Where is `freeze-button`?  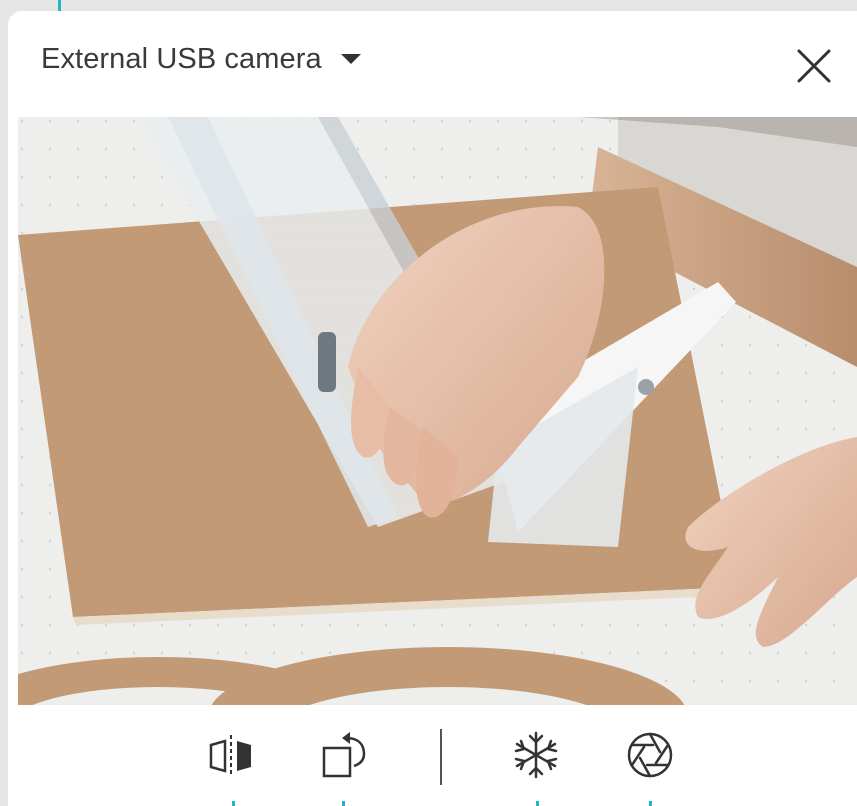
freeze-button is located at coordinates (536, 755).